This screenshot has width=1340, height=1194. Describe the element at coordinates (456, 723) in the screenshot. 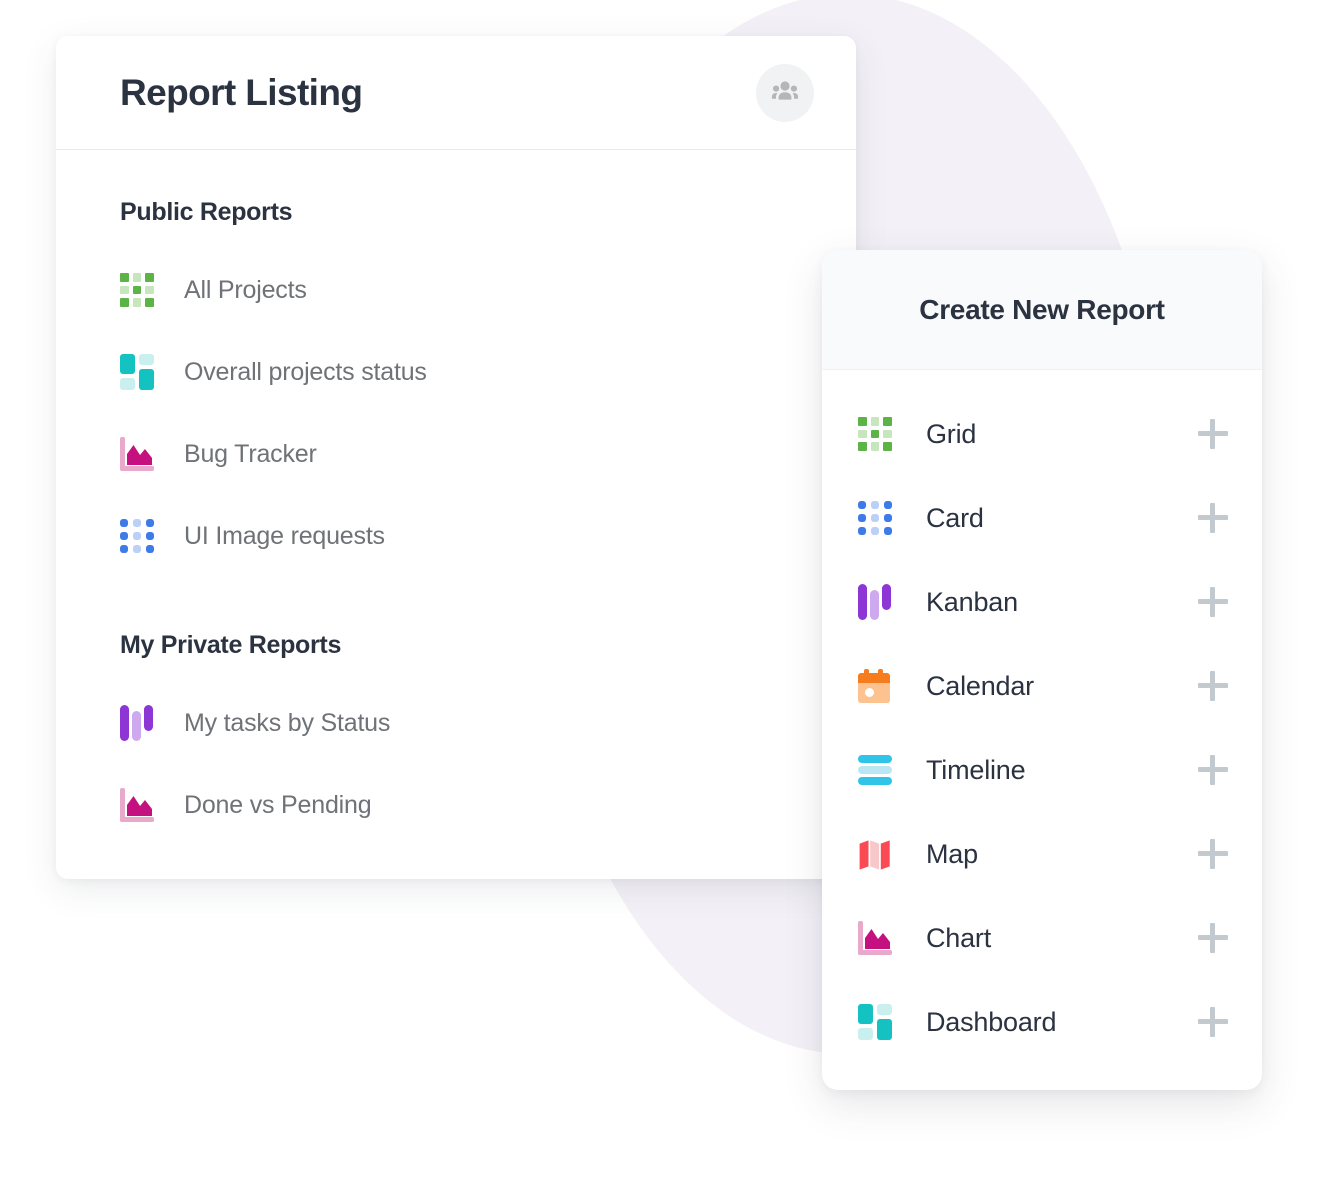

I see `list-item-my-tasks-by-status: My tasks by Status` at that location.